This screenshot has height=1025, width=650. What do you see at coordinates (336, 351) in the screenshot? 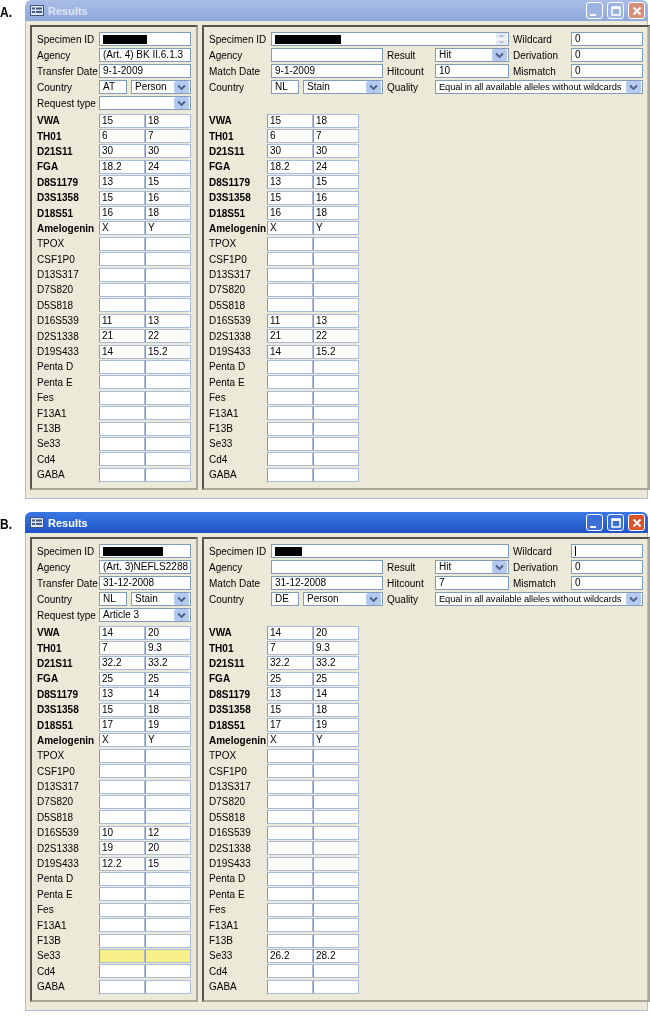
I see `allele-field: 15.2` at bounding box center [336, 351].